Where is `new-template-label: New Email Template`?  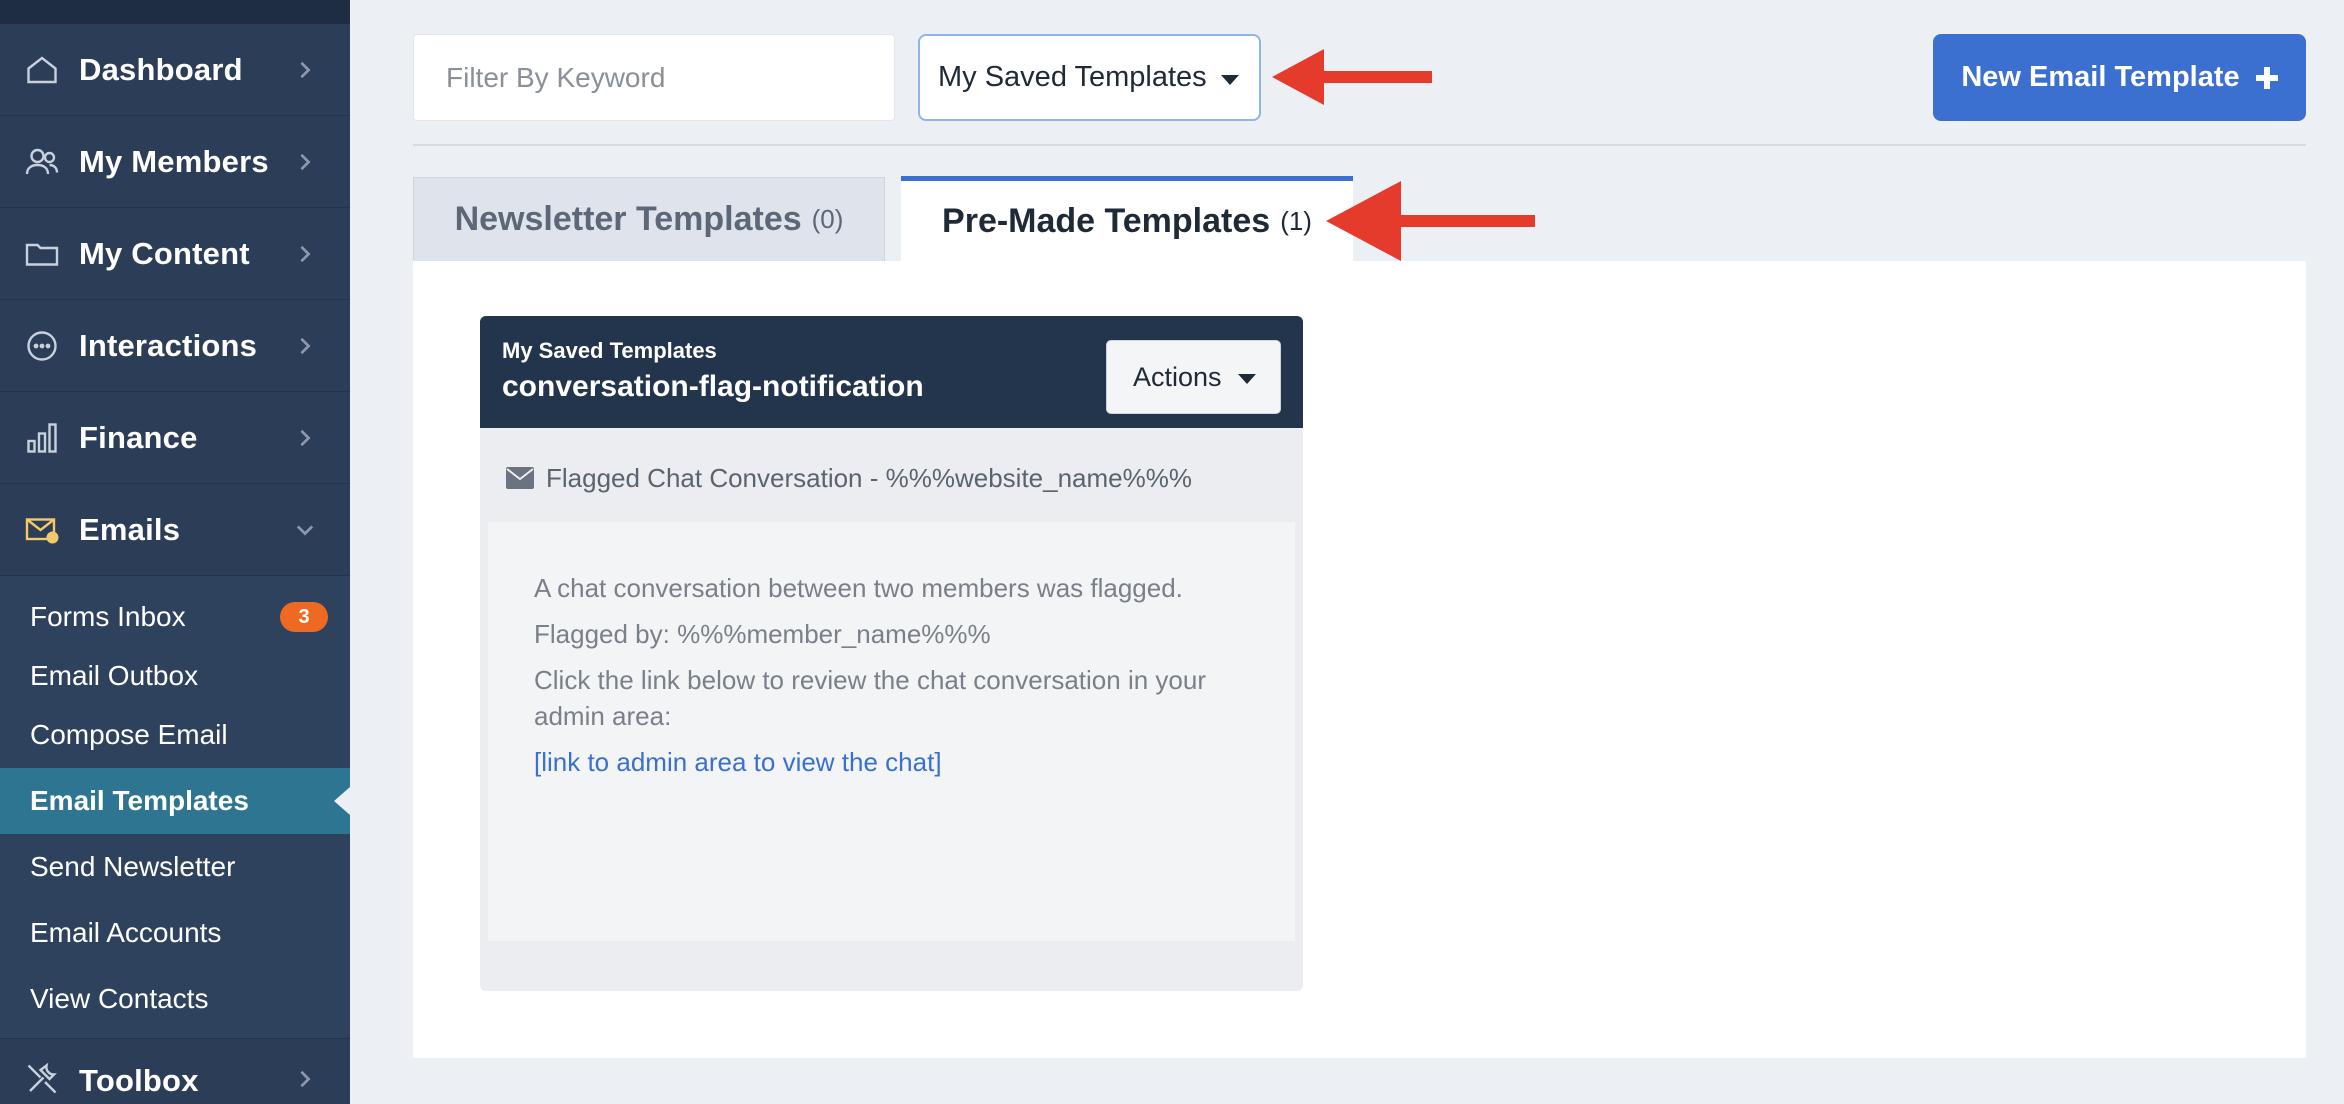
new-template-label: New Email Template is located at coordinates (2100, 77).